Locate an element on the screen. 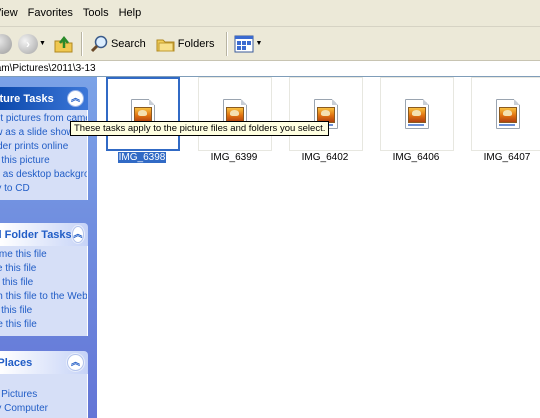 The width and height of the screenshot is (540, 418). file-name: IMG_6402 is located at coordinates (325, 158).